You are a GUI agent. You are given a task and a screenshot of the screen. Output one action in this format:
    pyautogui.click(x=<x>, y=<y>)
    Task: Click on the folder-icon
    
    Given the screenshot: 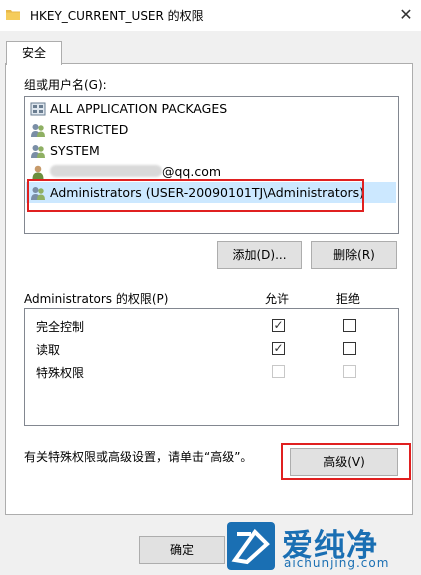 What is the action you would take?
    pyautogui.click(x=13, y=15)
    